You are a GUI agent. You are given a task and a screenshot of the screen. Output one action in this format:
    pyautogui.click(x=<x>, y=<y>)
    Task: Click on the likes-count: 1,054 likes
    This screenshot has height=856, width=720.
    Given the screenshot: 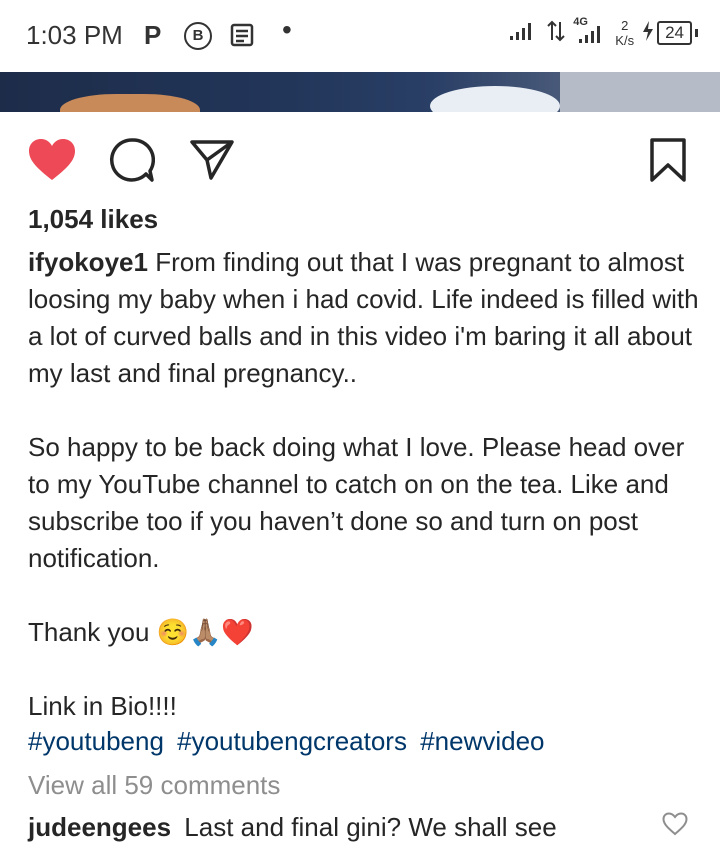 What is the action you would take?
    pyautogui.click(x=93, y=219)
    